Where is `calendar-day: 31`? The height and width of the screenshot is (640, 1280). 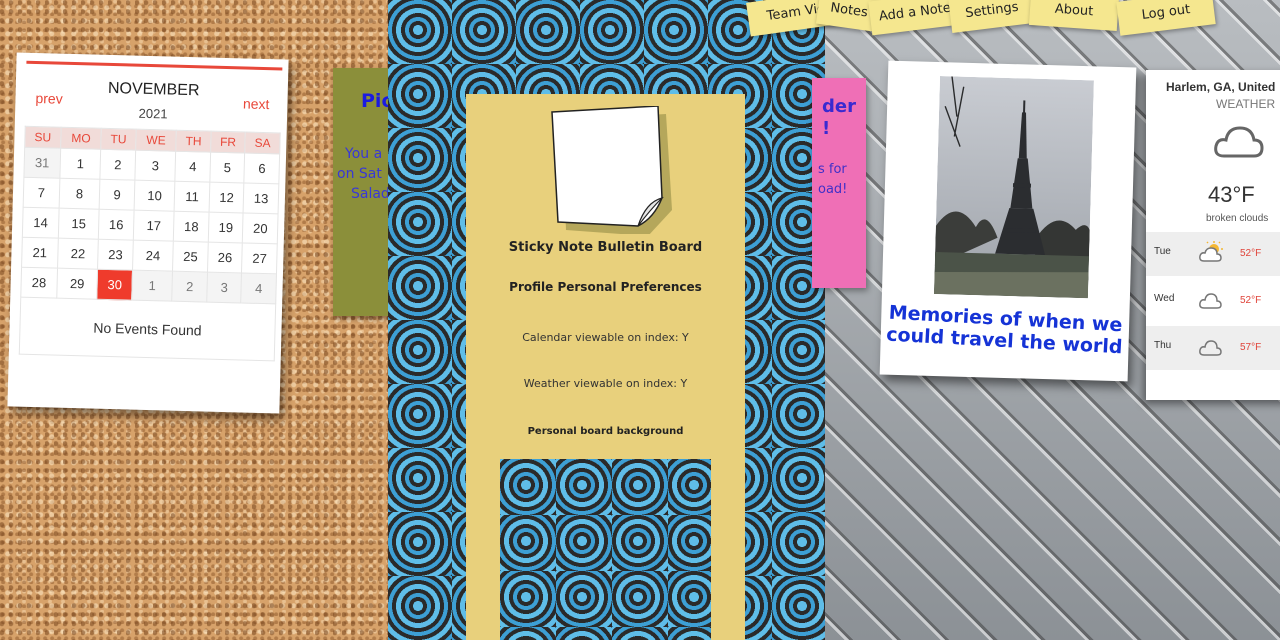
calendar-day: 31 is located at coordinates (42, 163).